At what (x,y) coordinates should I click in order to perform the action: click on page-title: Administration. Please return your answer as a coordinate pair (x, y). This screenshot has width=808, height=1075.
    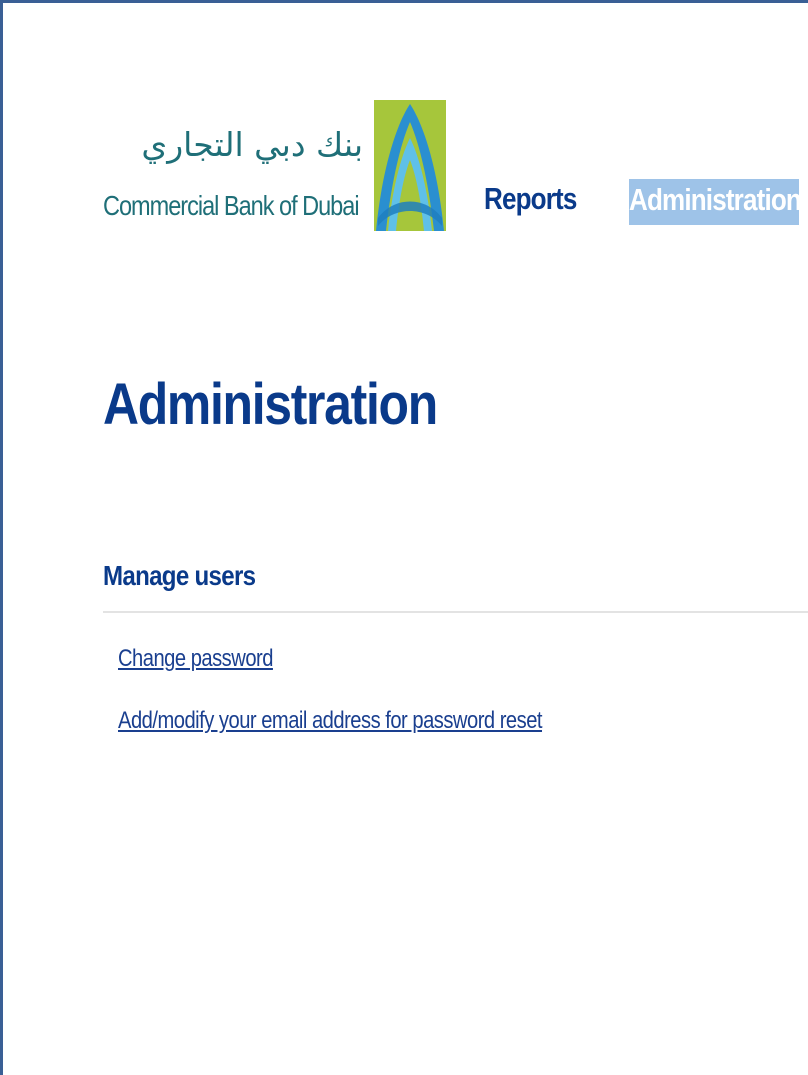
    Looking at the image, I should click on (270, 404).